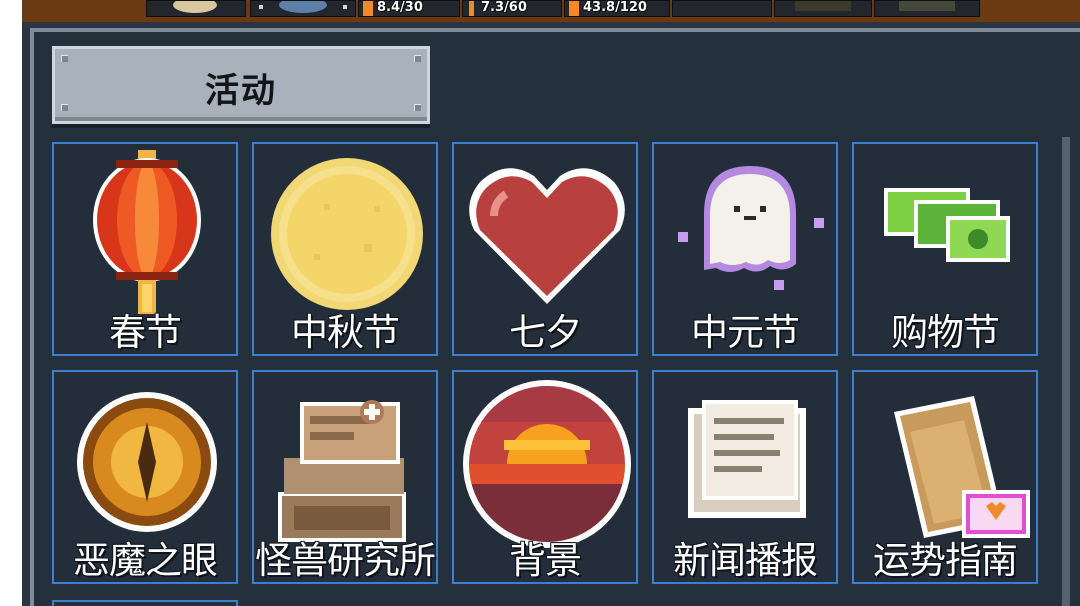 The width and height of the screenshot is (1080, 606). Describe the element at coordinates (945, 249) in the screenshot. I see `activity-tile-shopping-festival: 购物节` at that location.